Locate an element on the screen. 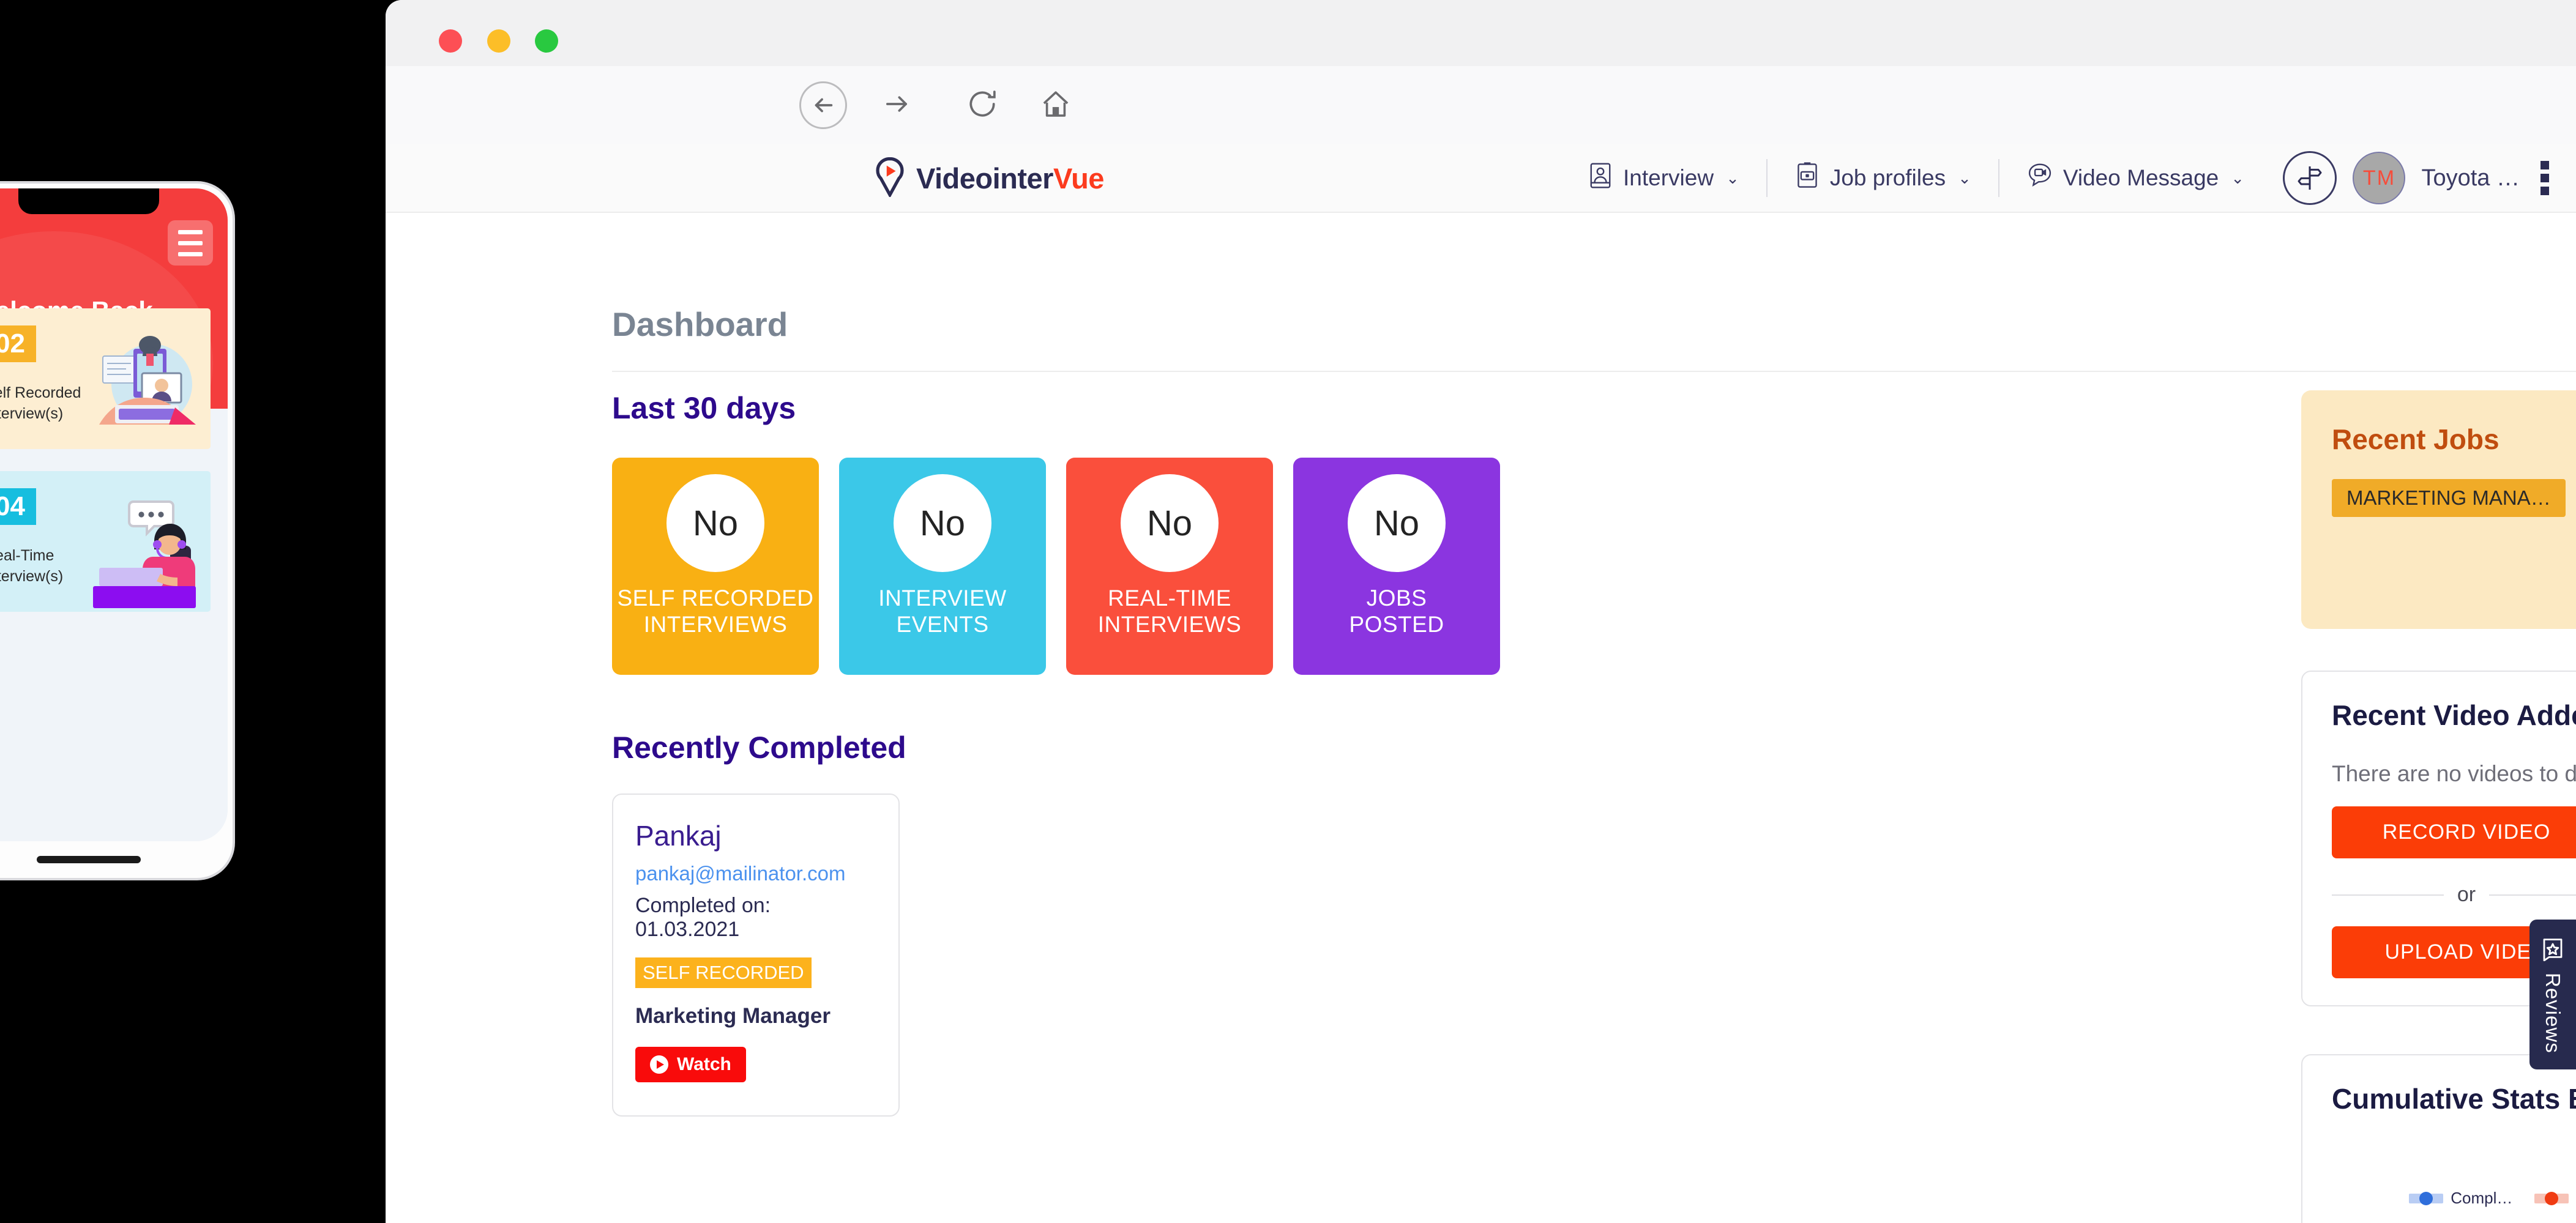 This screenshot has height=1223, width=2576. recent-jobs-title: Recent Jobs is located at coordinates (2415, 439).